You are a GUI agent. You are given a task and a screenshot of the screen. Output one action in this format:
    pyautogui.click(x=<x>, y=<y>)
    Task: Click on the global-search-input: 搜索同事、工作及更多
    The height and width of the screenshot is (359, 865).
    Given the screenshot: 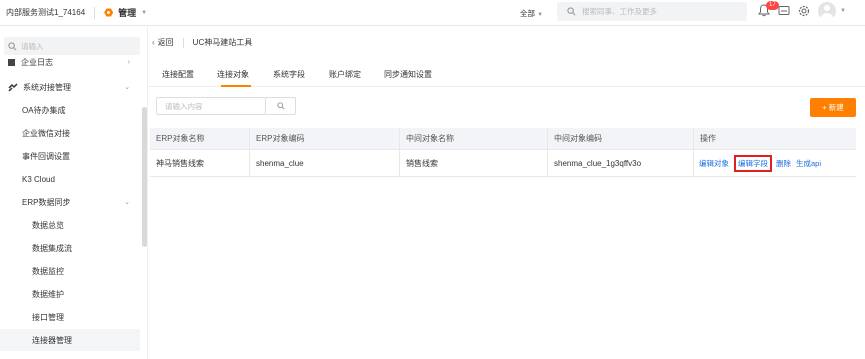 What is the action you would take?
    pyautogui.click(x=652, y=11)
    